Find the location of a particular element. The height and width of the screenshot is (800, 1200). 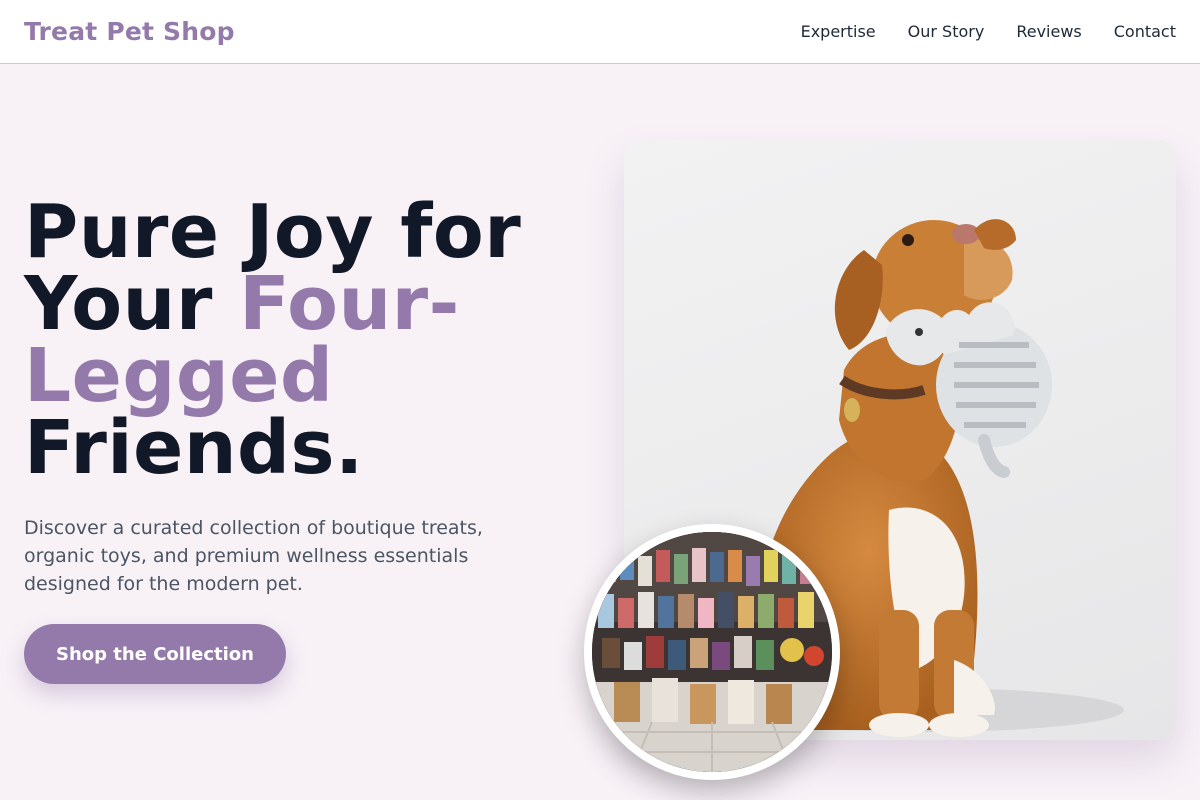

nav-link-our-story: Our Story is located at coordinates (946, 31).